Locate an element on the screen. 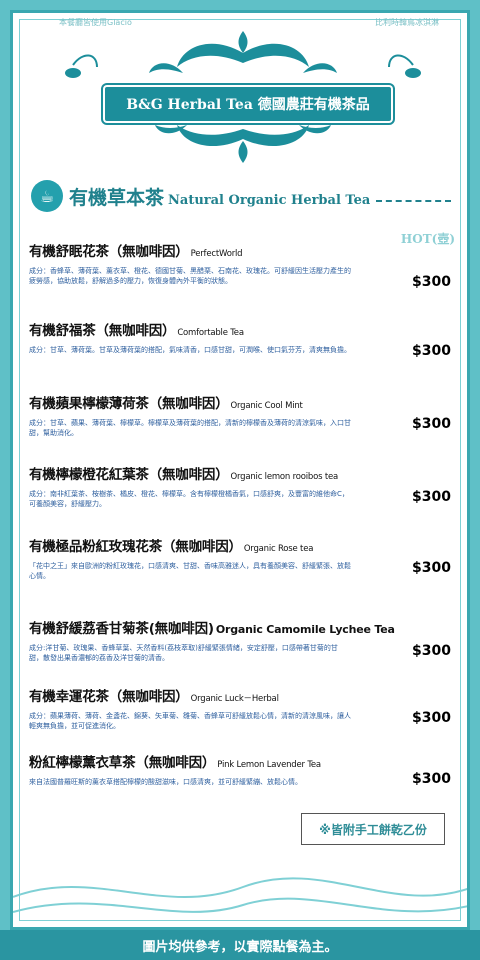 This screenshot has height=960, width=480. section-title-zh: 有機草本茶 is located at coordinates (117, 197).